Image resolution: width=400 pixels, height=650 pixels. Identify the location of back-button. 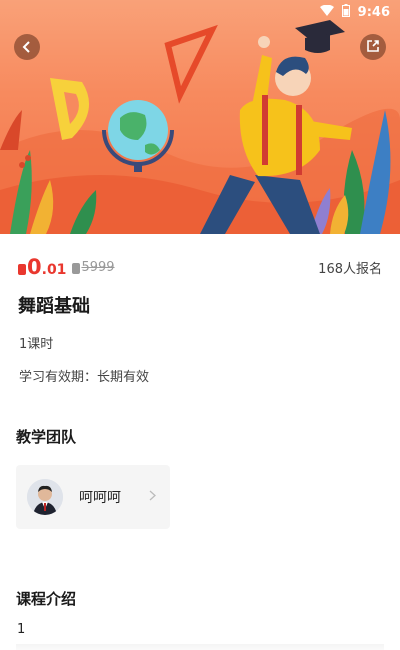
(27, 47).